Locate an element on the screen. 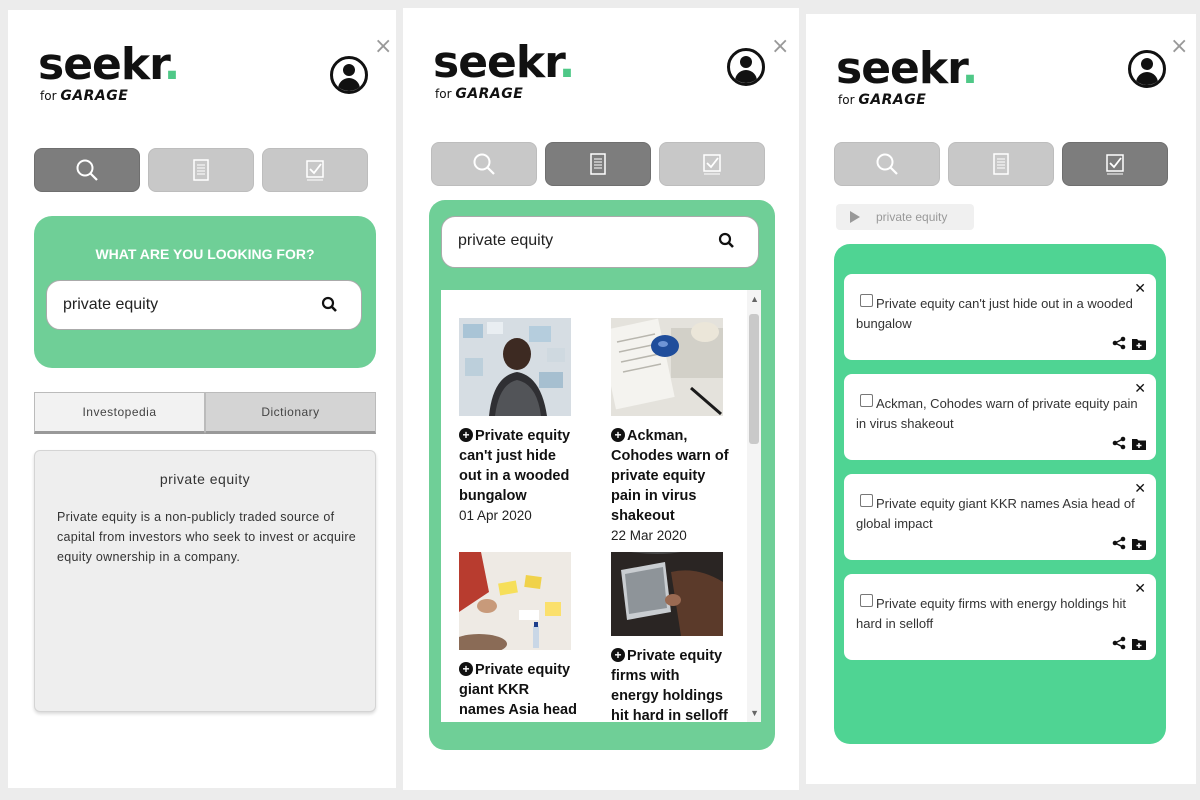 Image resolution: width=1200 pixels, height=800 pixels. search-heading: WHAT ARE YOU LOOKING FOR? is located at coordinates (205, 254).